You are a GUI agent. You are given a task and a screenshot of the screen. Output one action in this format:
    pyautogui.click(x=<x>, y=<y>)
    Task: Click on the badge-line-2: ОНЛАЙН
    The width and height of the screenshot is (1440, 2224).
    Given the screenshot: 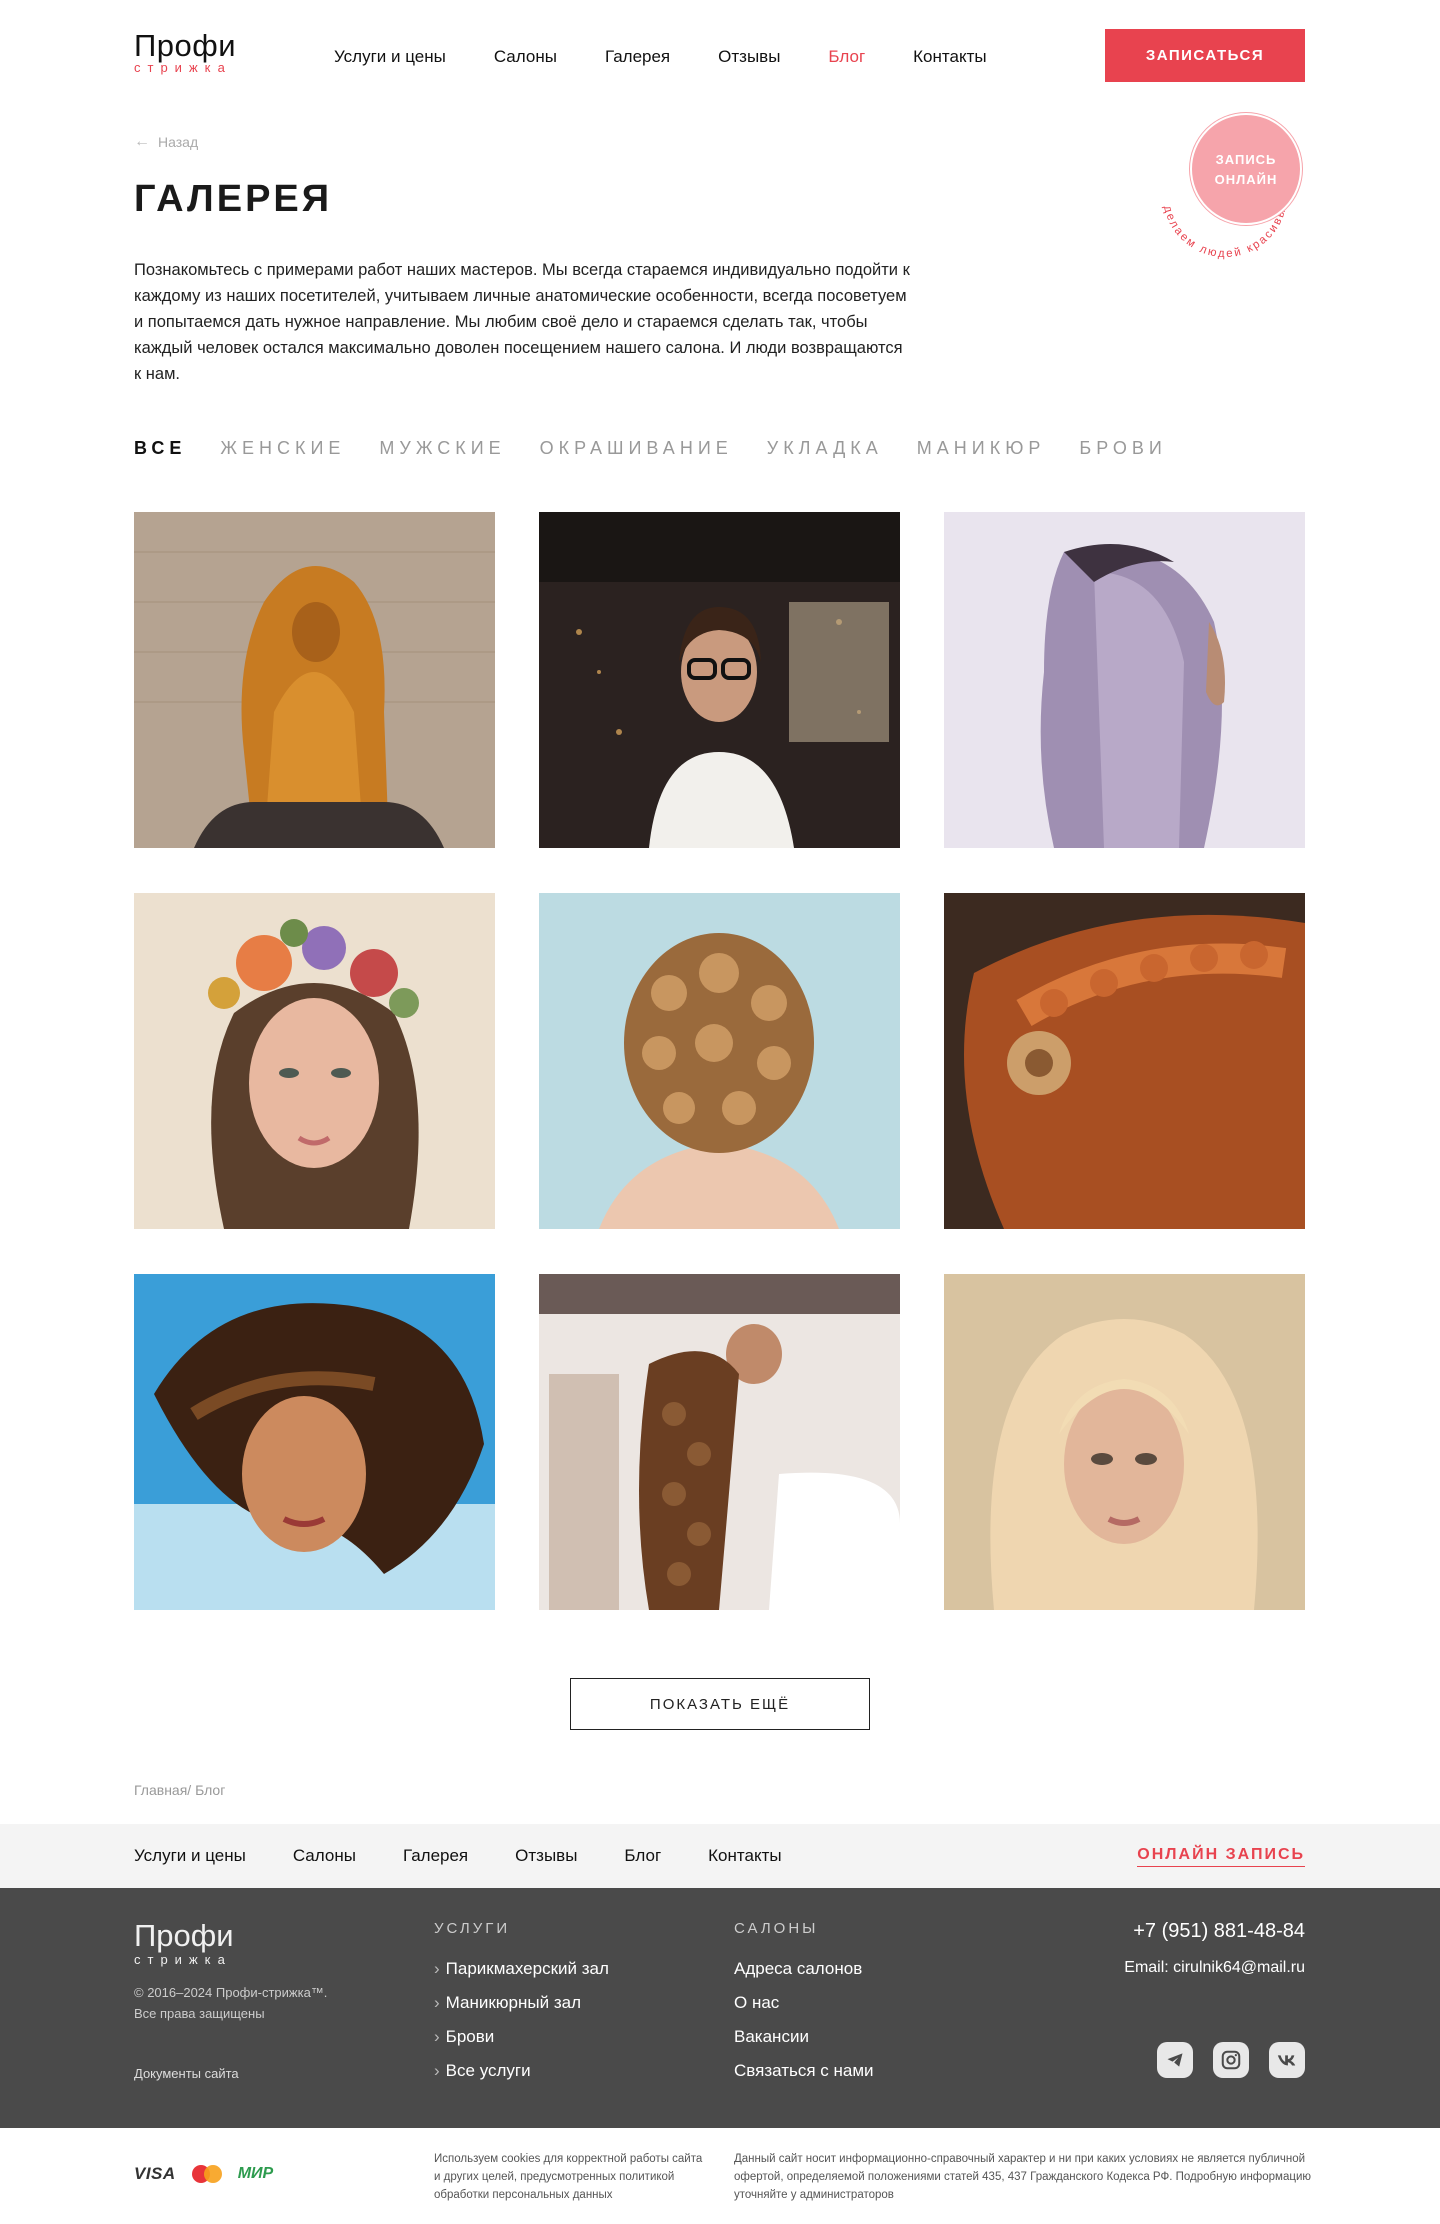 What is the action you would take?
    pyautogui.click(x=1246, y=179)
    